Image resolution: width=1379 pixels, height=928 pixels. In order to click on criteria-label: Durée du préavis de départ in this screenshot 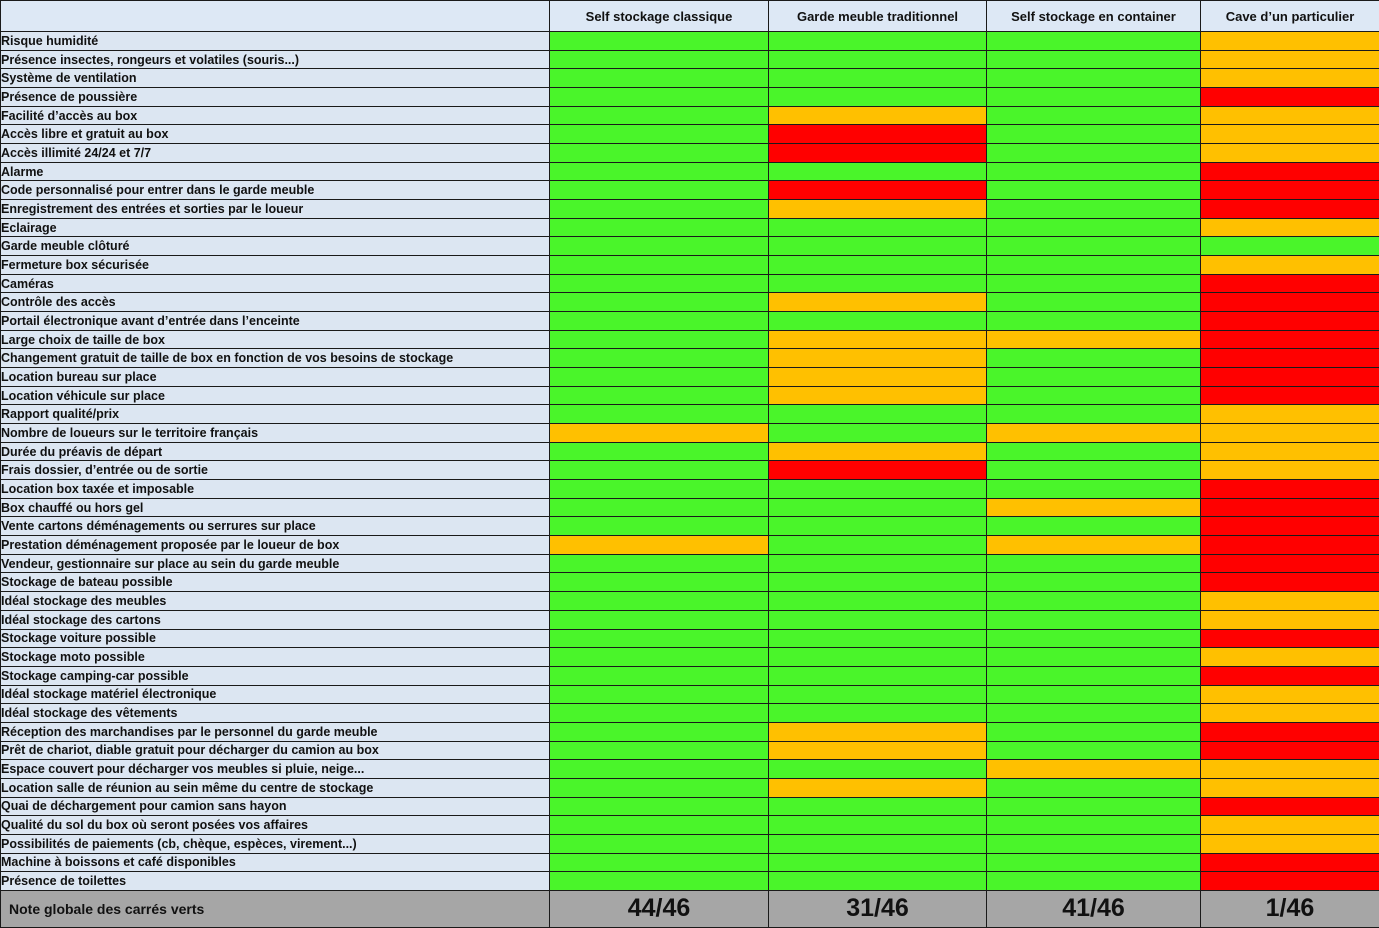, I will do `click(275, 451)`.